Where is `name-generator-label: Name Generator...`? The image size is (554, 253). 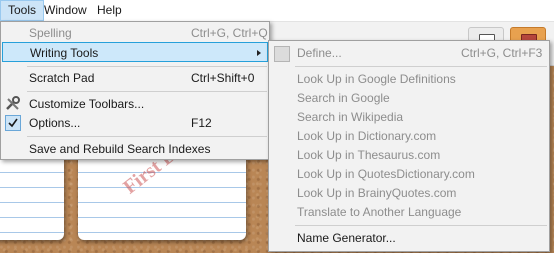
name-generator-label: Name Generator... is located at coordinates (346, 238).